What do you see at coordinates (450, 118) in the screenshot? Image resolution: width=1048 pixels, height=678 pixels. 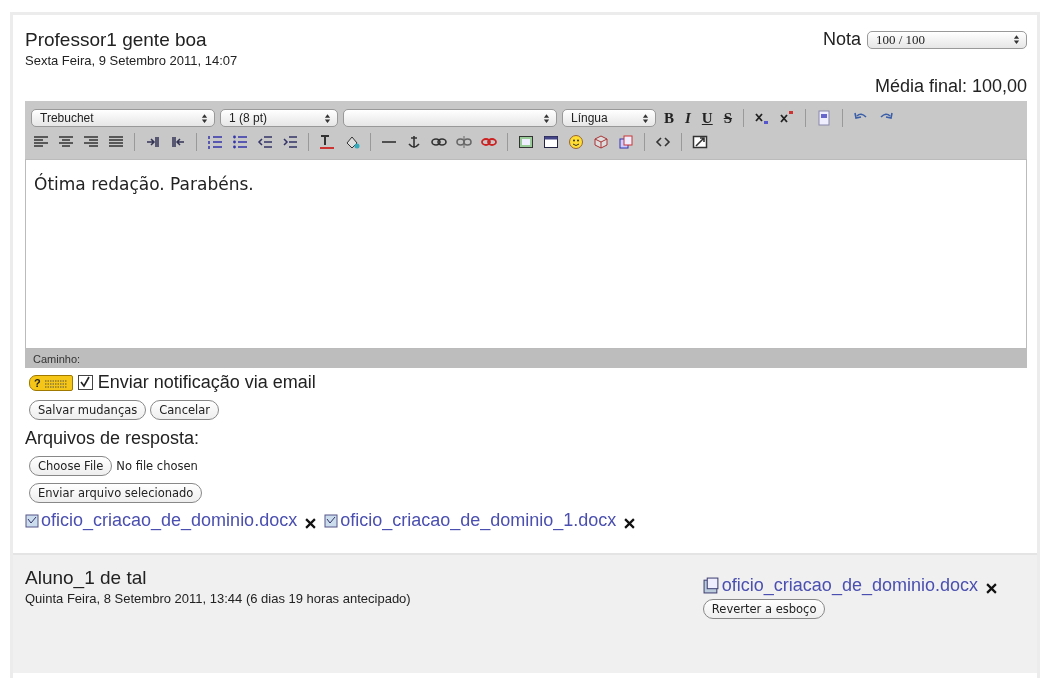 I see `format-select` at bounding box center [450, 118].